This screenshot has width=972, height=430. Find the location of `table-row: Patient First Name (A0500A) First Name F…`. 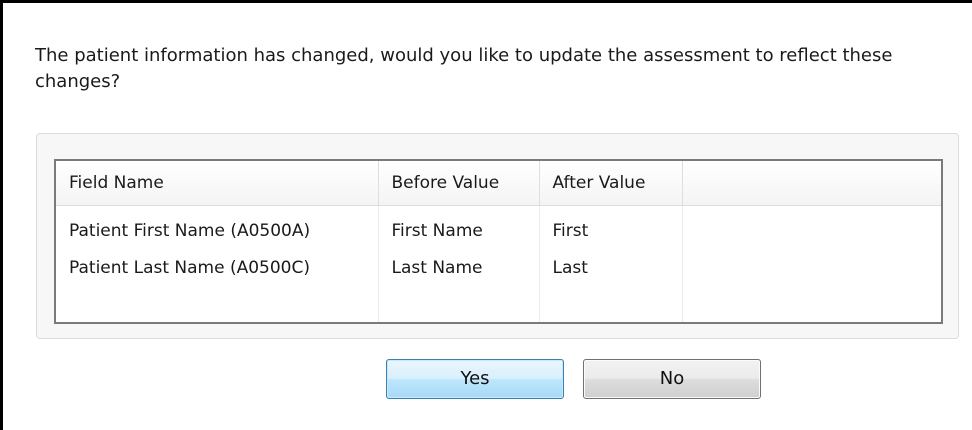

table-row: Patient First Name (A0500A) First Name F… is located at coordinates (498, 227).